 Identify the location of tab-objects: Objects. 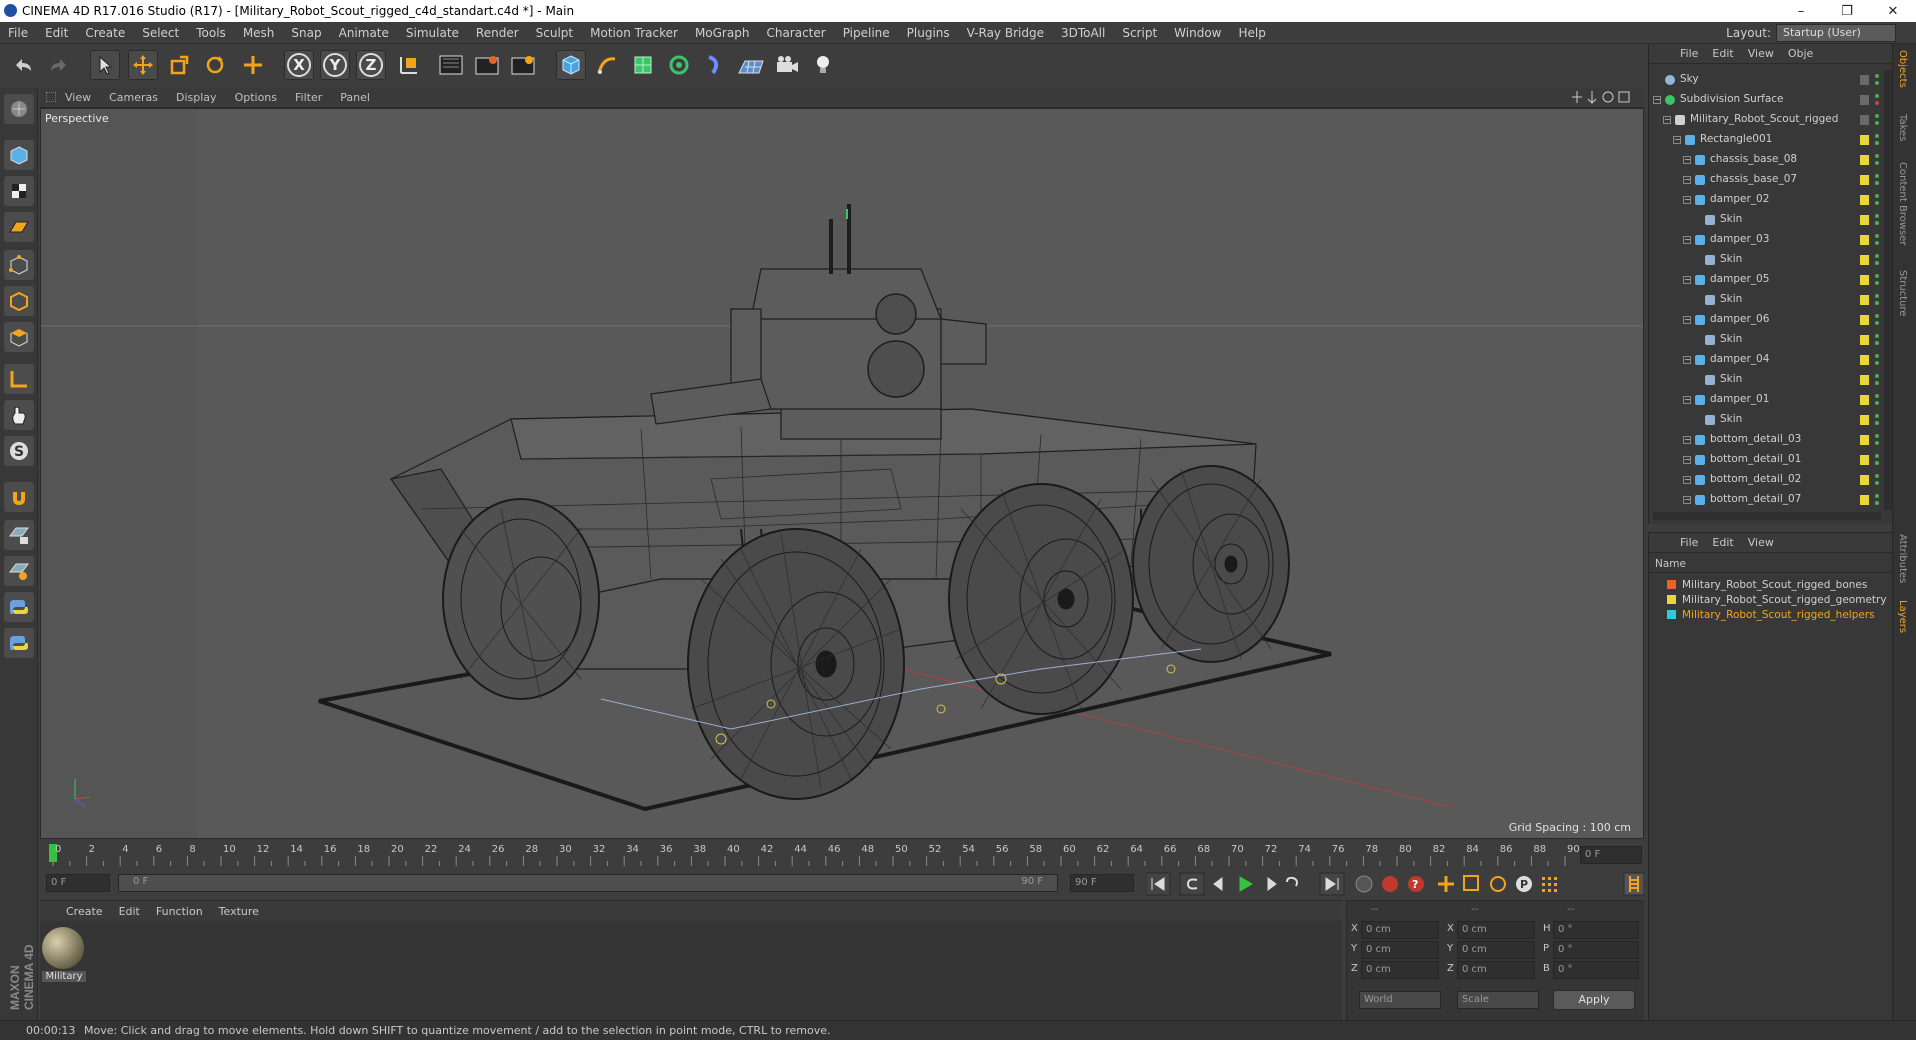
(1902, 69).